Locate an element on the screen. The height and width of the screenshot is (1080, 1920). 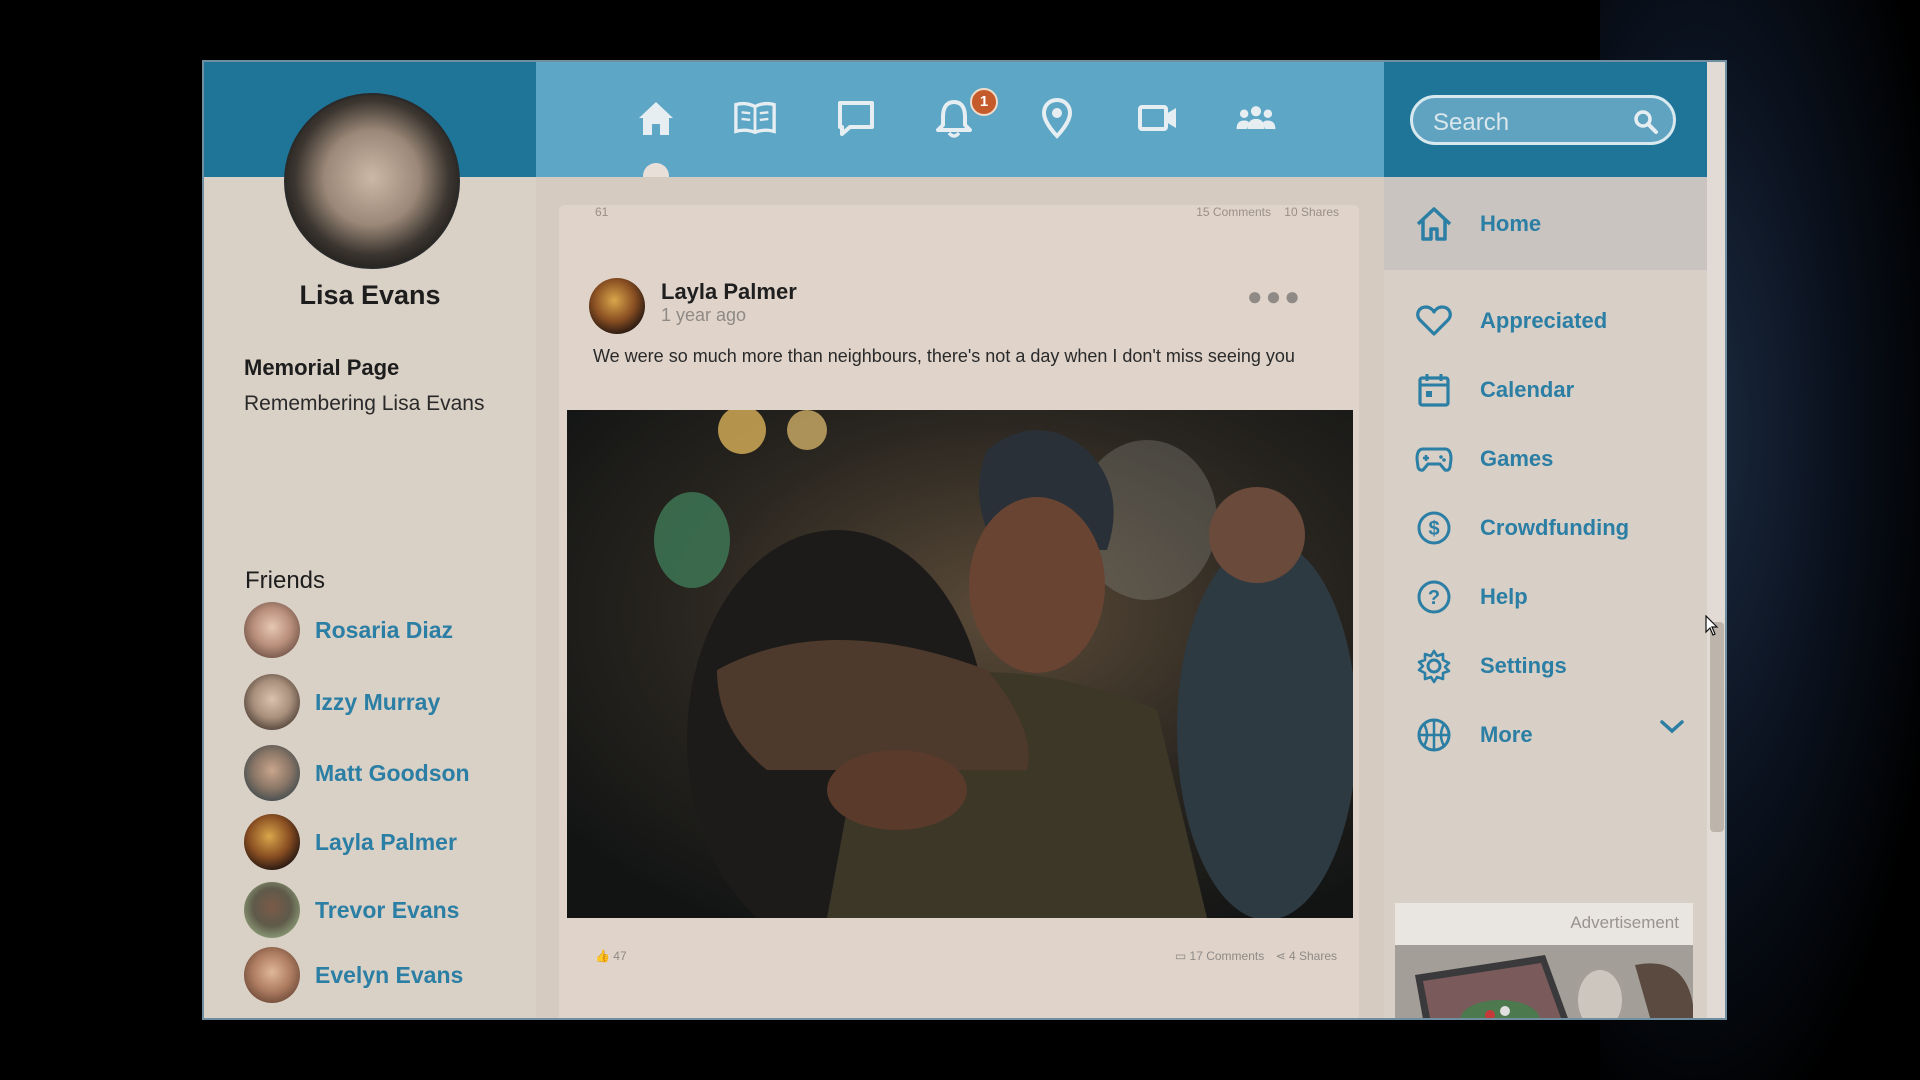
video-icon is located at coordinates (1158, 118).